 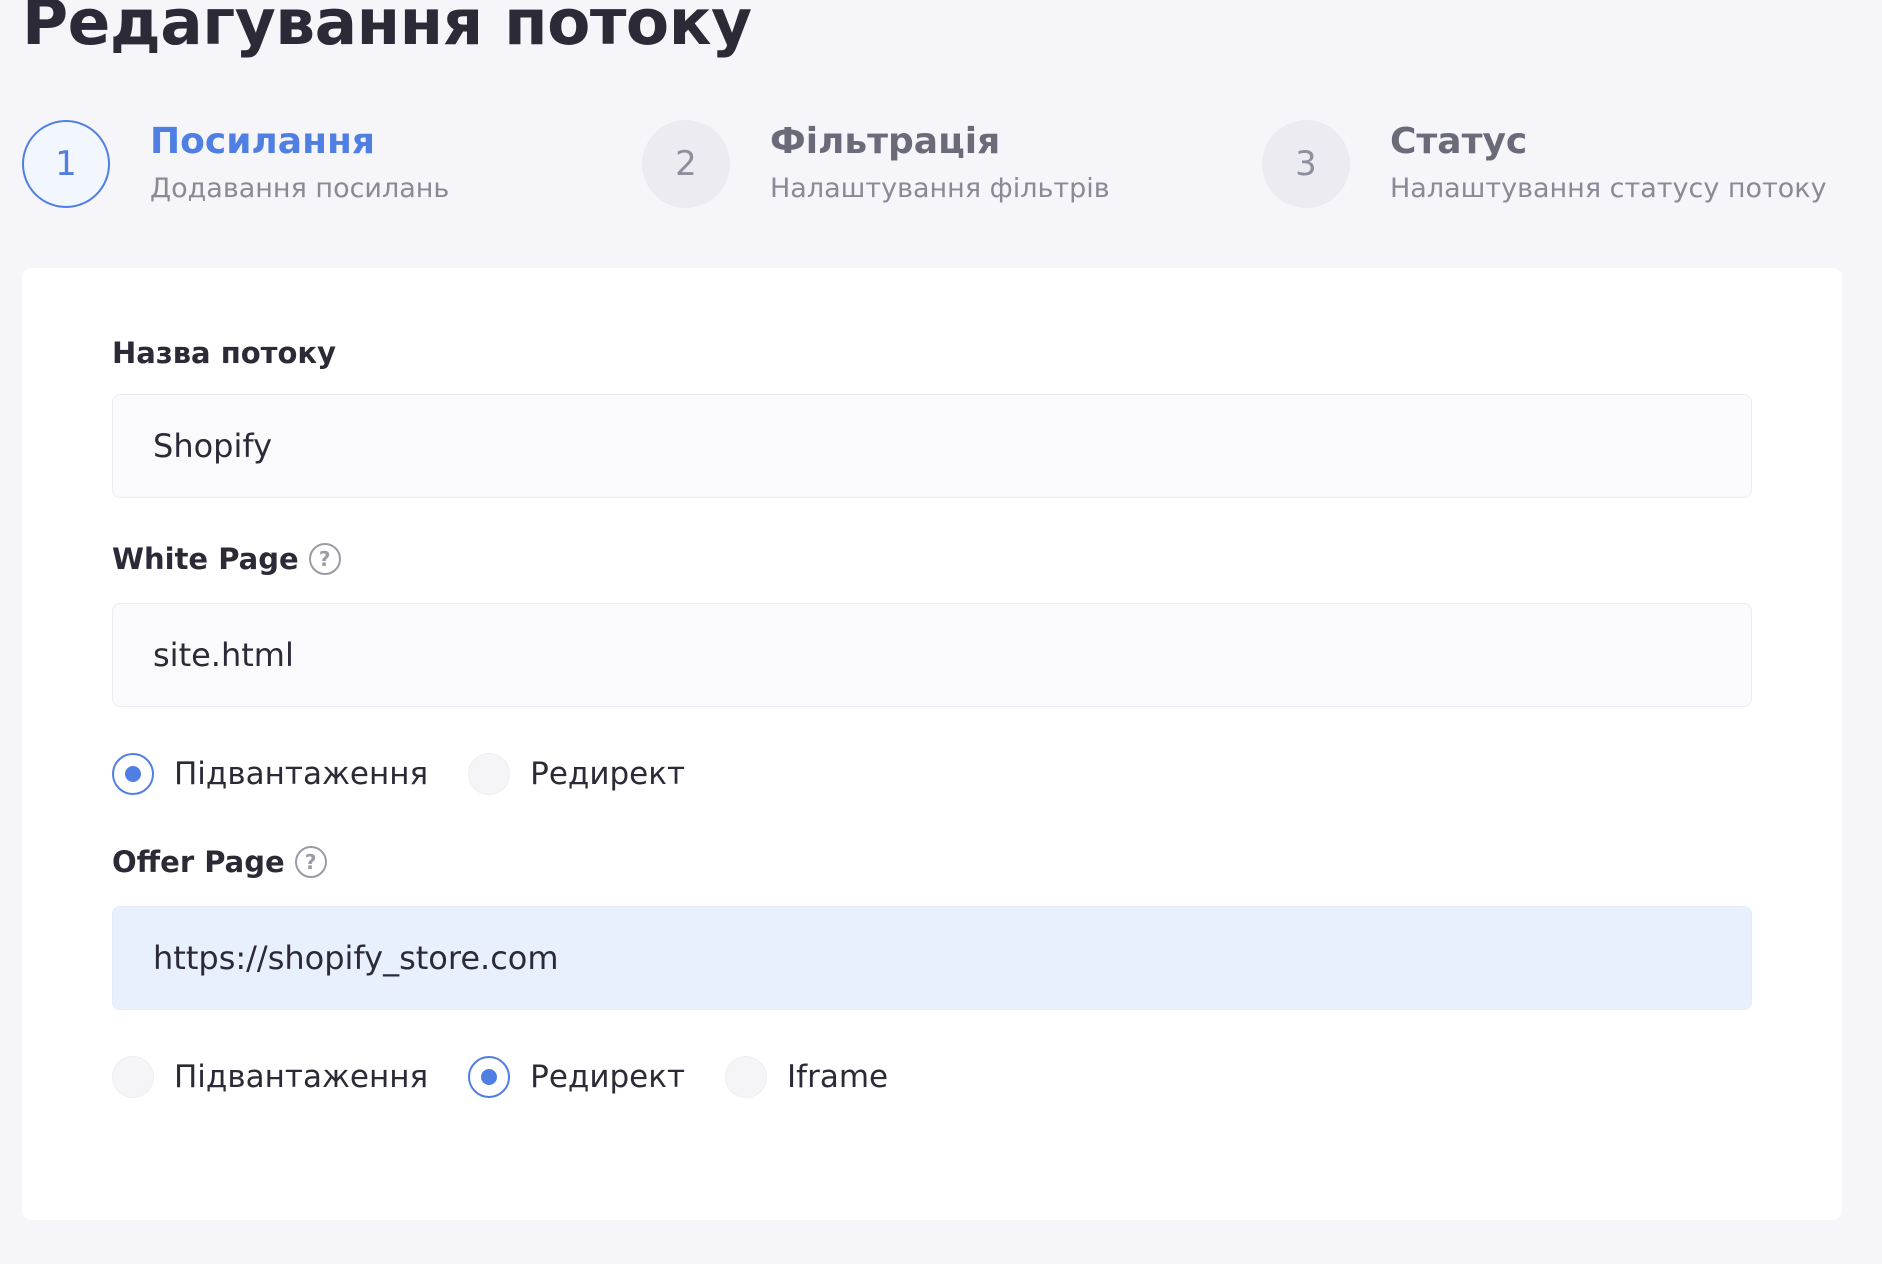 I want to click on offer-page-label: Offer Page ?, so click(x=219, y=862).